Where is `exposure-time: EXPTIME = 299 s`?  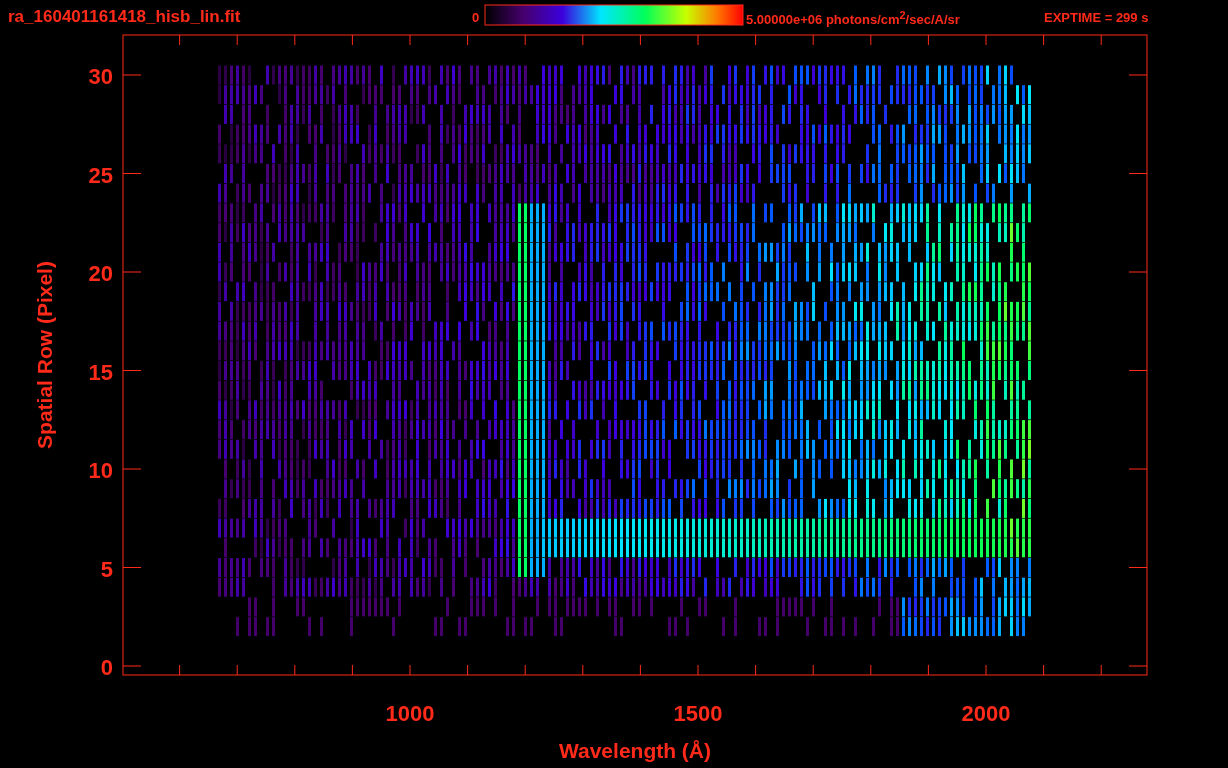 exposure-time: EXPTIME = 299 s is located at coordinates (1096, 17).